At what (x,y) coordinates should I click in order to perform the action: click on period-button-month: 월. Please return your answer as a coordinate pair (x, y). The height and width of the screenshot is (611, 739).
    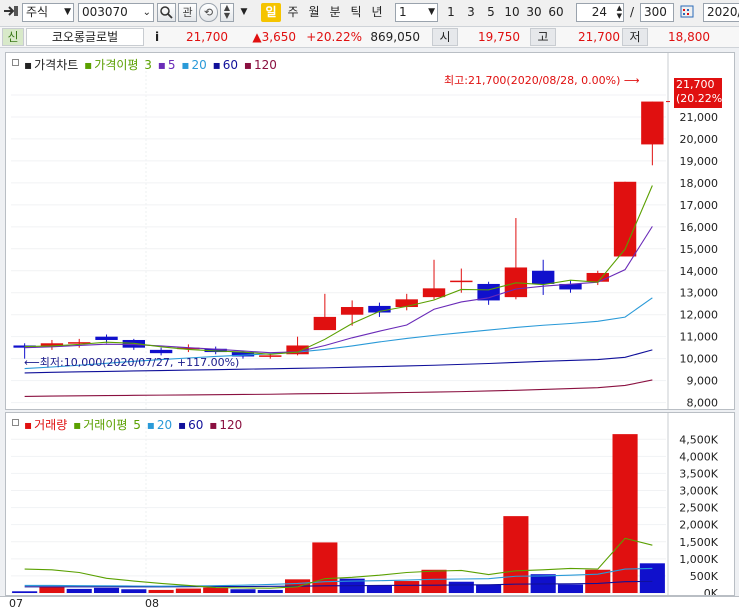
    Looking at the image, I should click on (314, 12).